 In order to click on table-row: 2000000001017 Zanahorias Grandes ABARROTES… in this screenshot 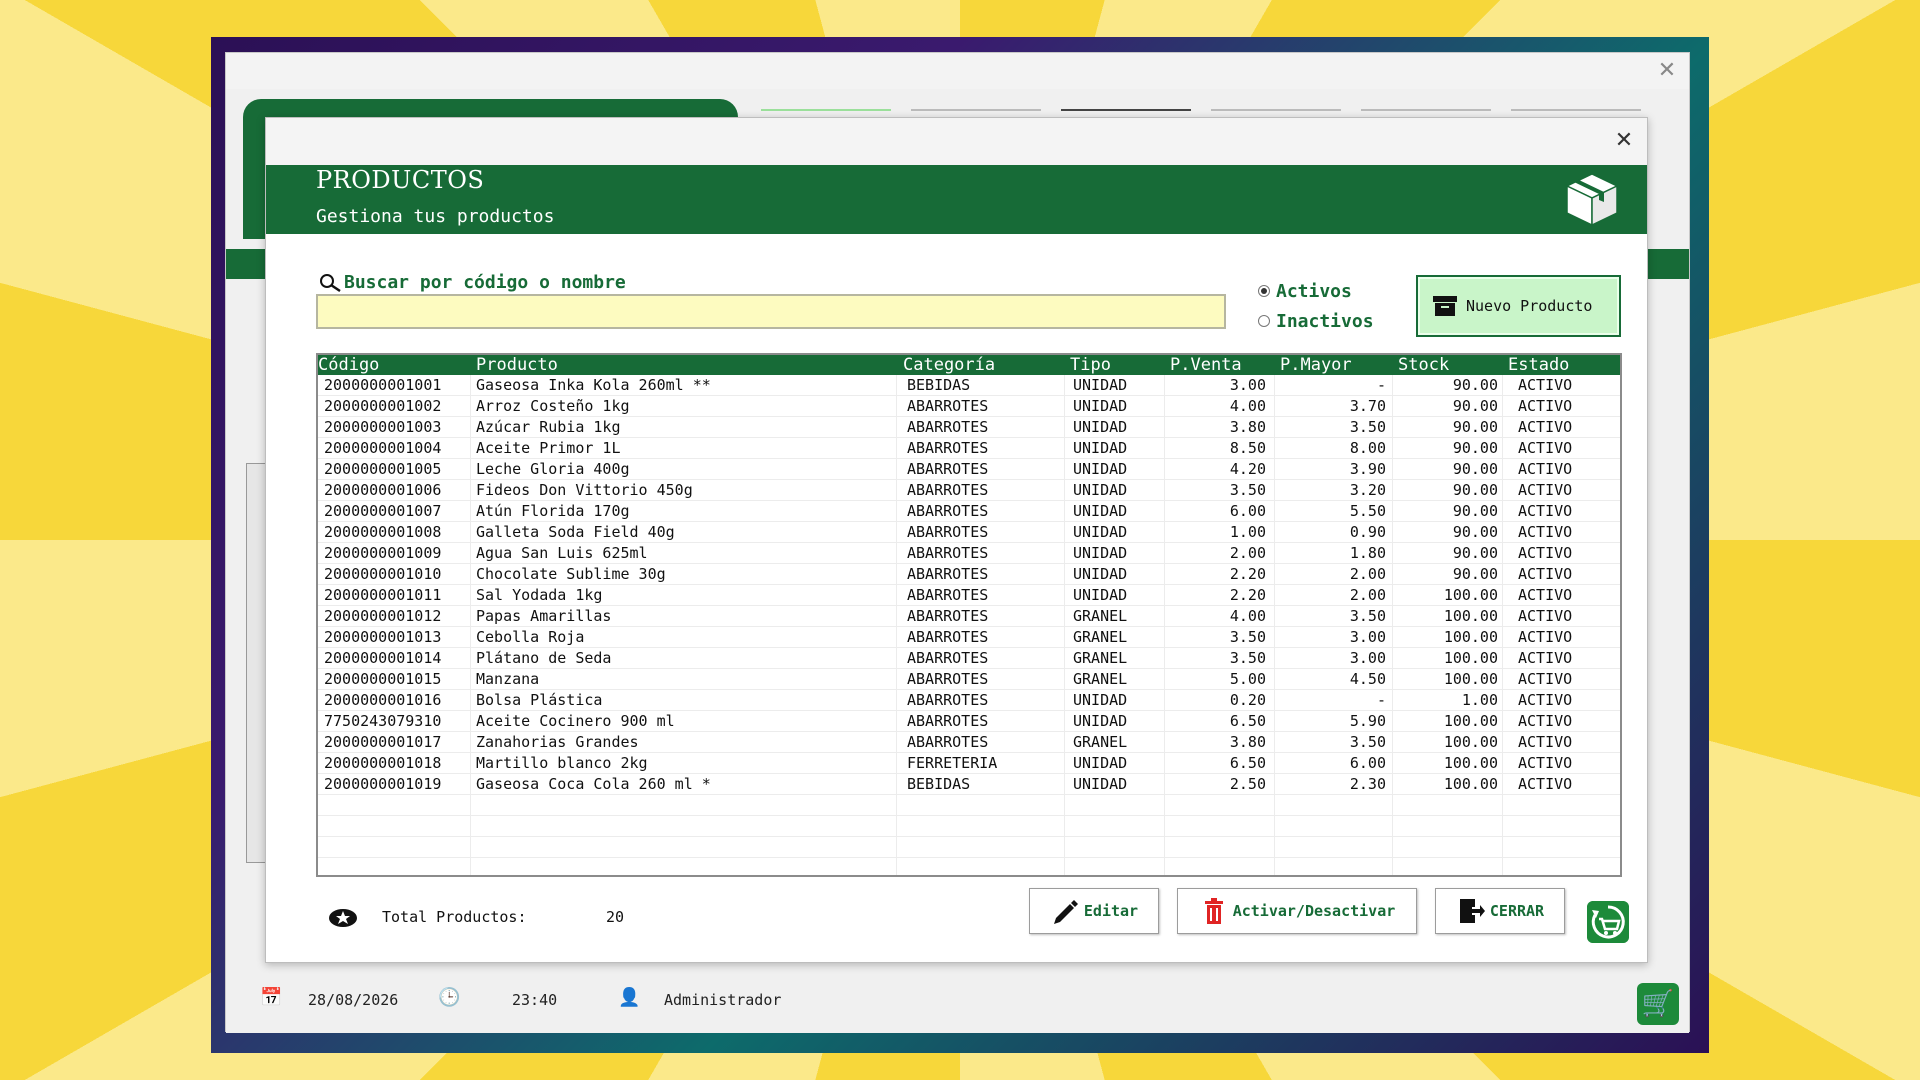, I will do `click(969, 742)`.